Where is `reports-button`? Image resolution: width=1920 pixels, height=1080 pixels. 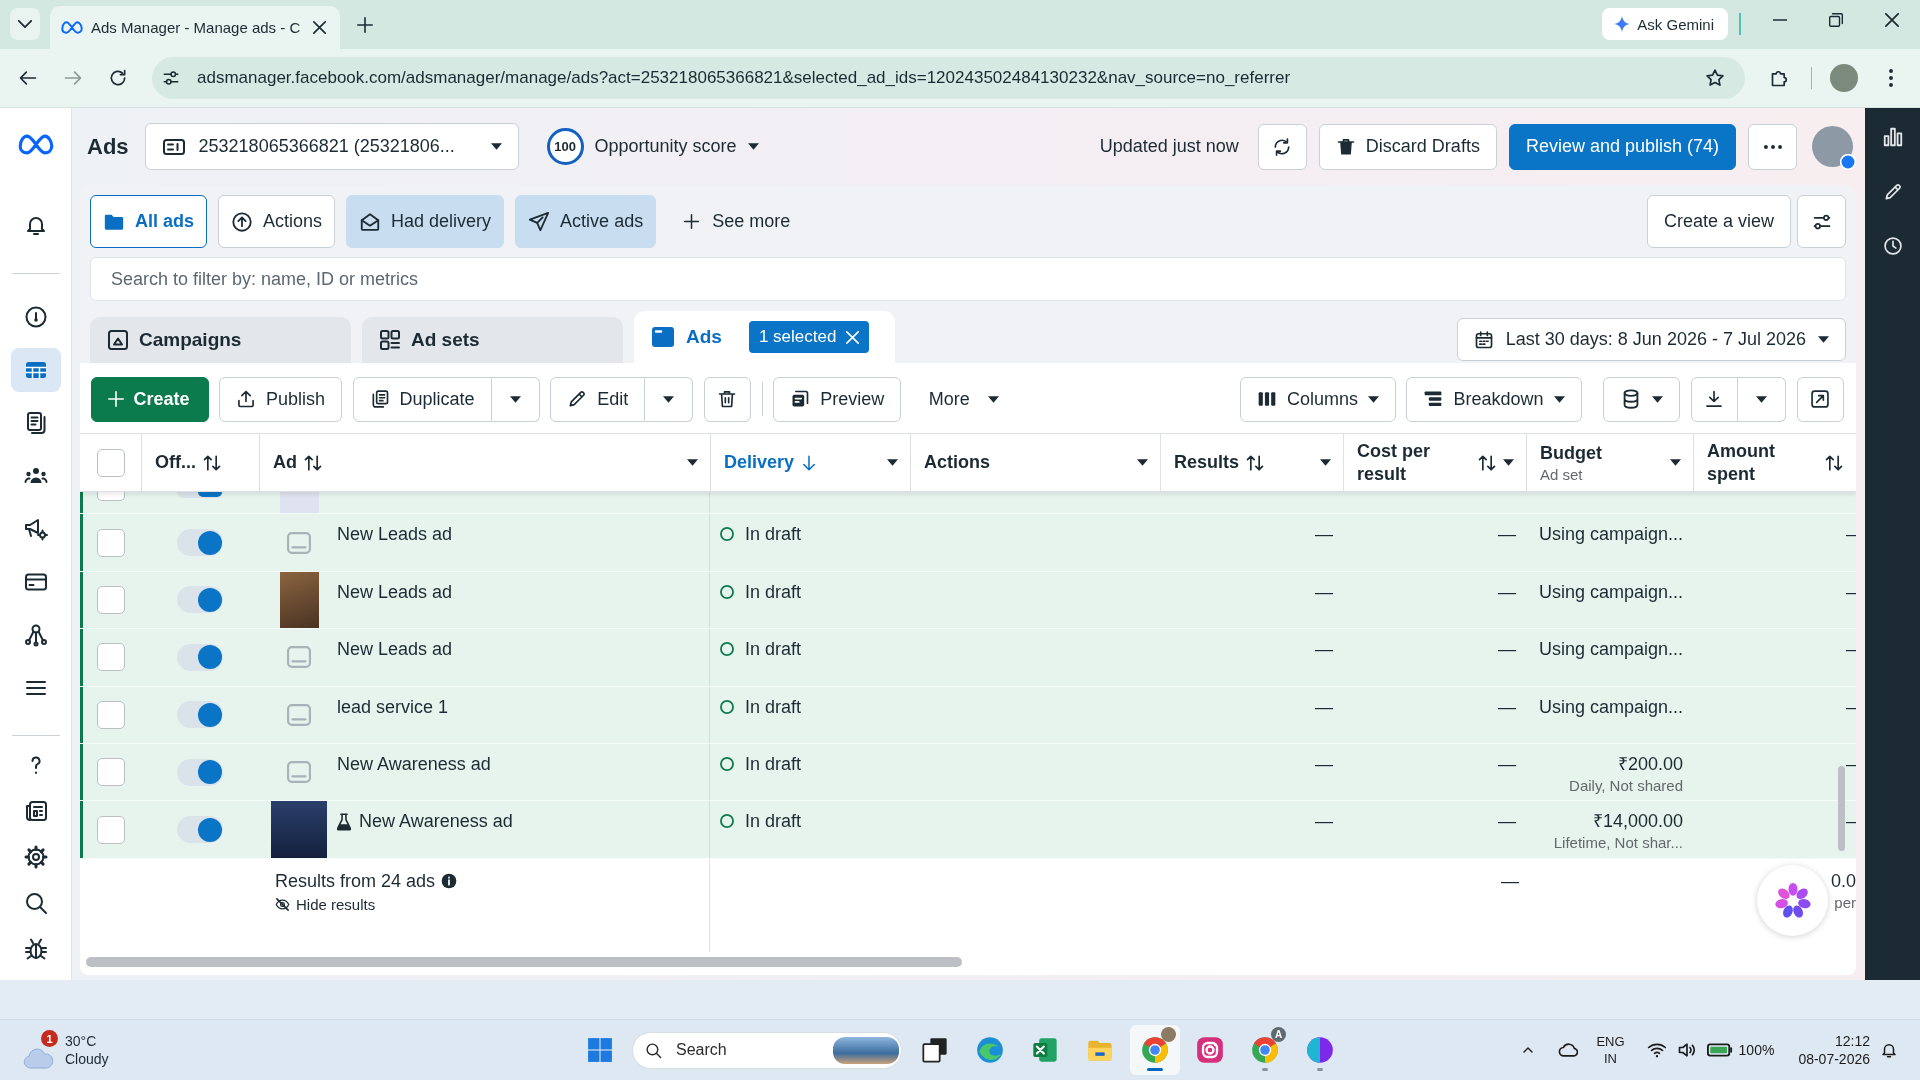
reports-button is located at coordinates (1641, 399).